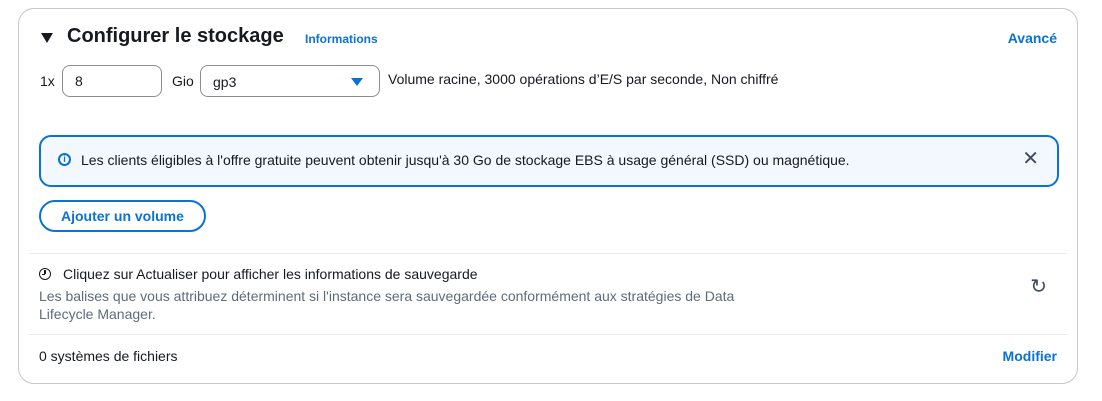 The width and height of the screenshot is (1102, 401). I want to click on advanced-link: Avancé, so click(1032, 38).